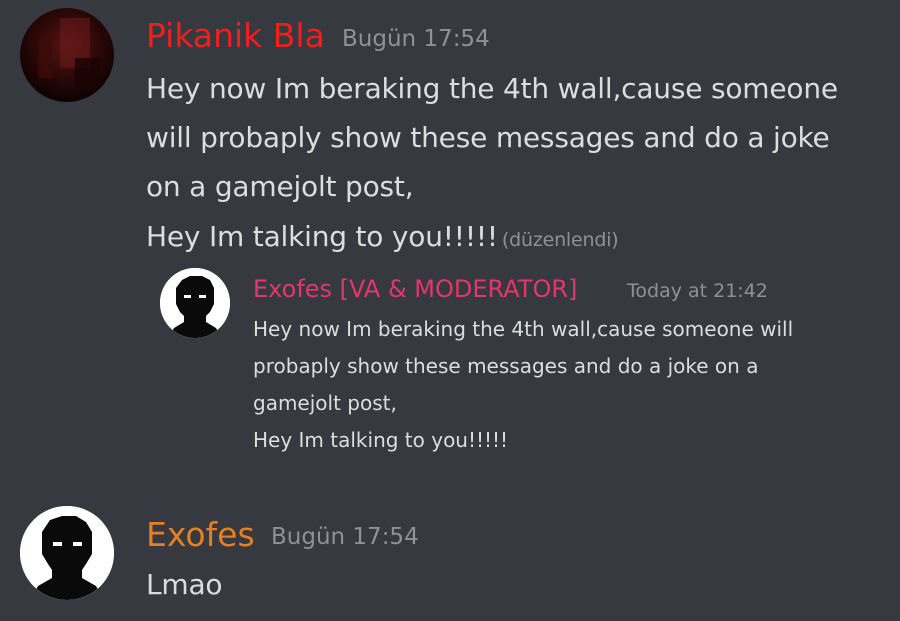  I want to click on embed-line: Hey Im talking to you!!!!!, so click(381, 440).